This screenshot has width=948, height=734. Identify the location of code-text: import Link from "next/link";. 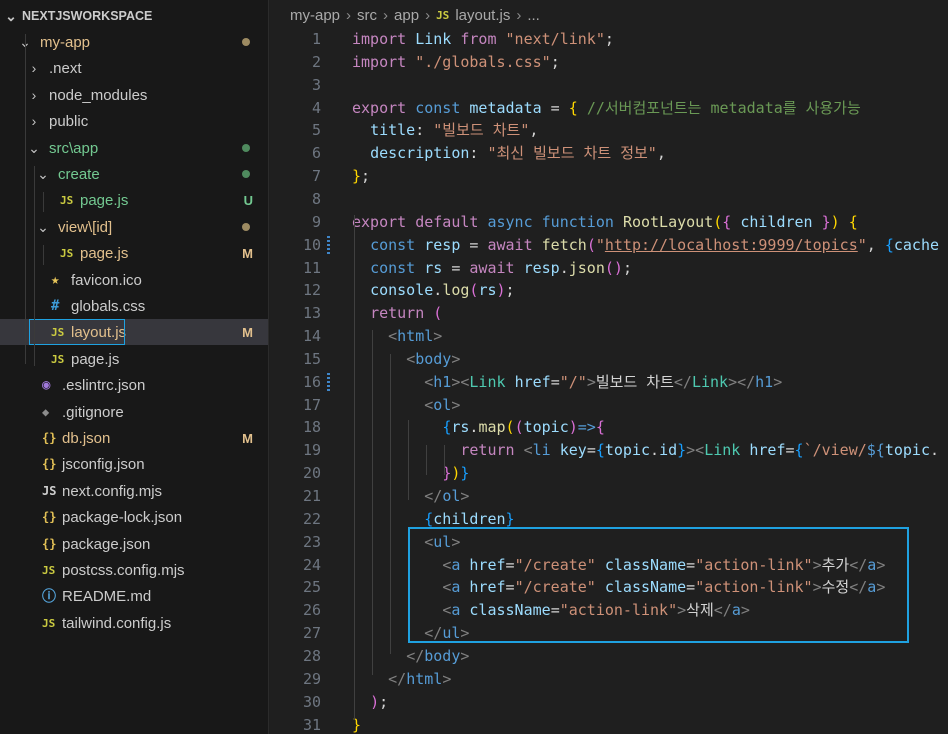
(483, 39).